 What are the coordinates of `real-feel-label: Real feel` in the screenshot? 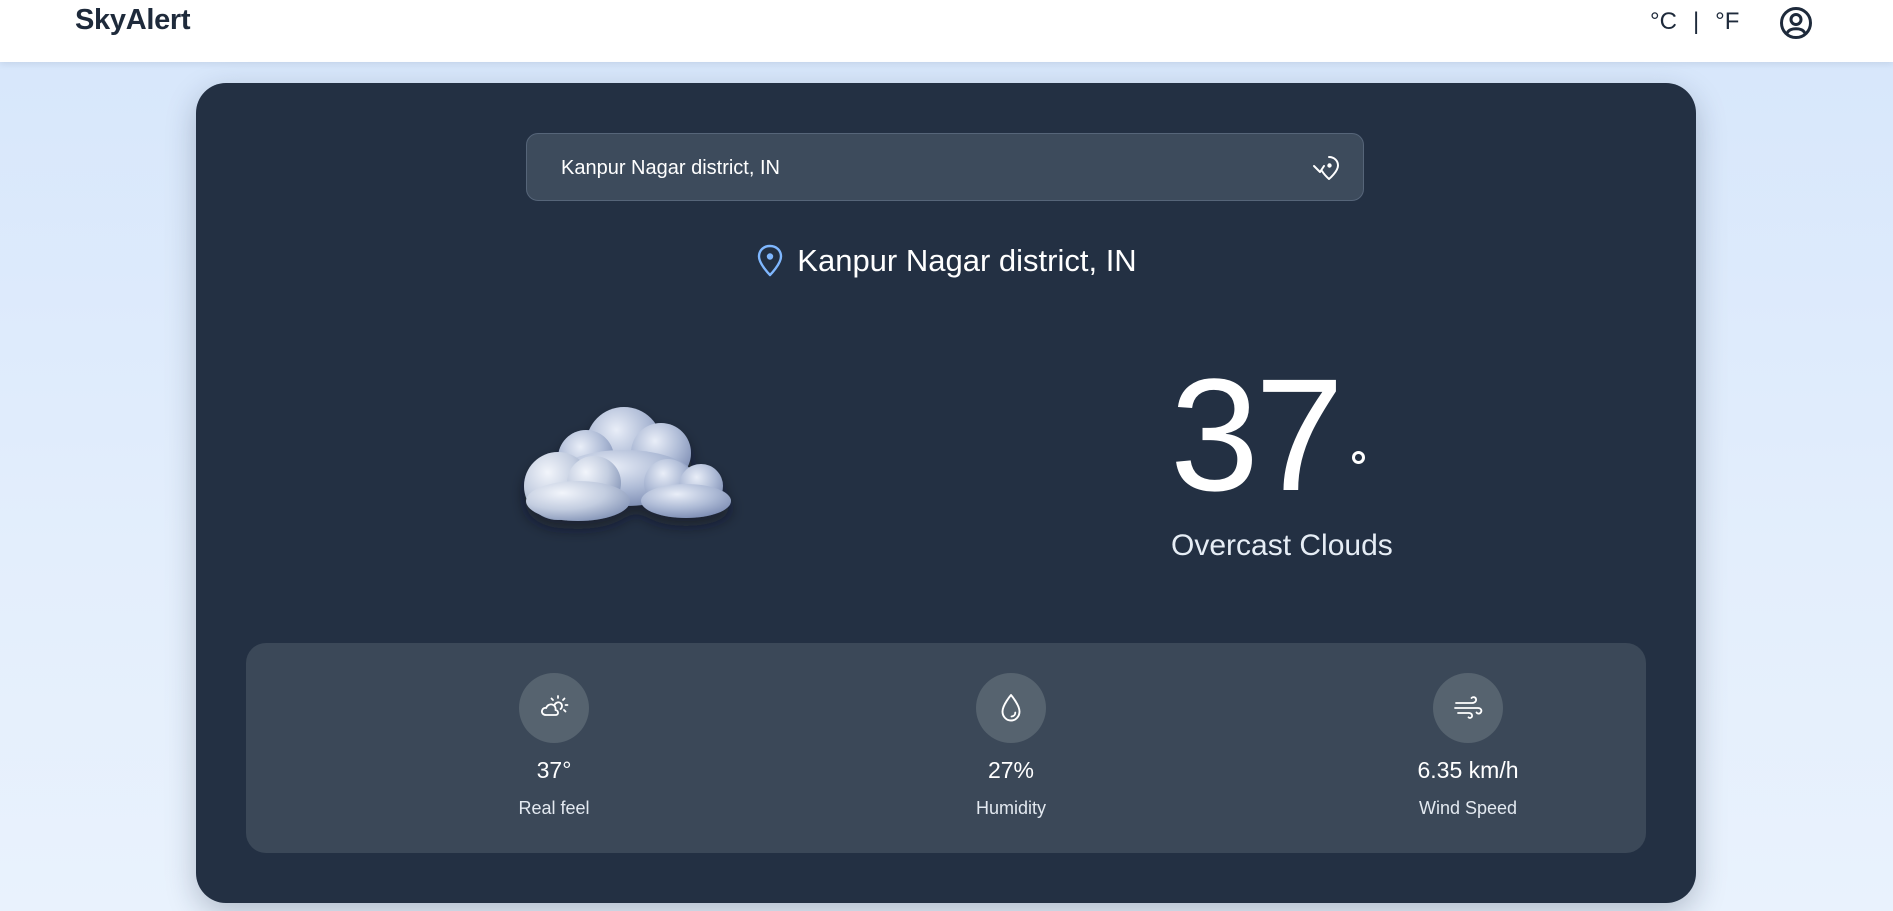 It's located at (554, 808).